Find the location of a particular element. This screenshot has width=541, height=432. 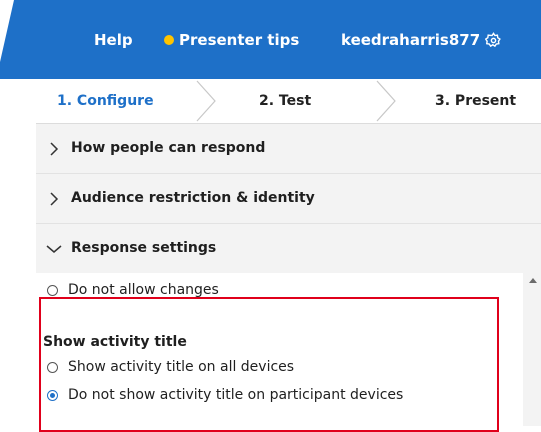

accordion-label: Response settings is located at coordinates (144, 248).